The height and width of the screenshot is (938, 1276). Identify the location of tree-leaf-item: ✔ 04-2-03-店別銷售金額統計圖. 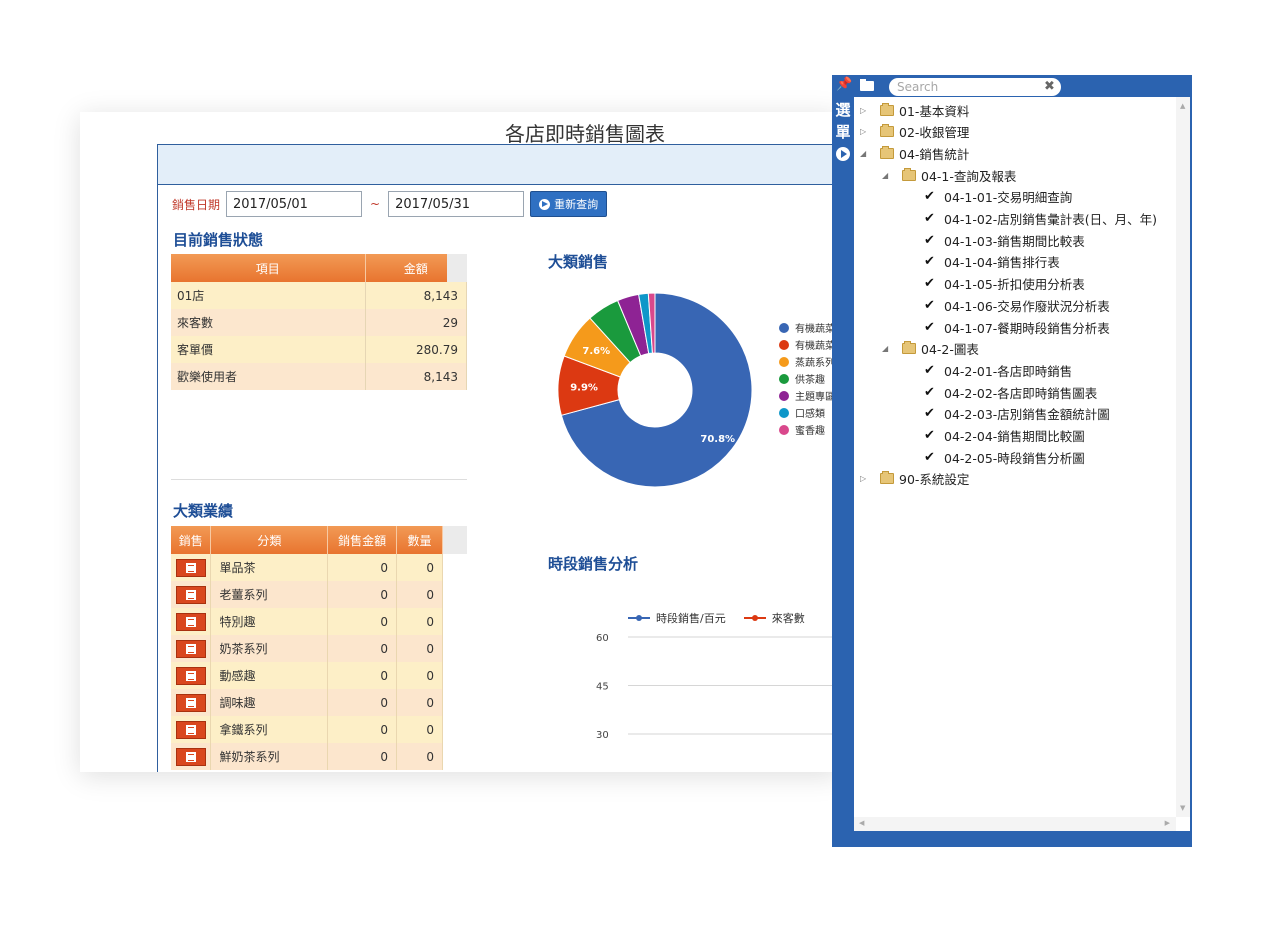
(1017, 414).